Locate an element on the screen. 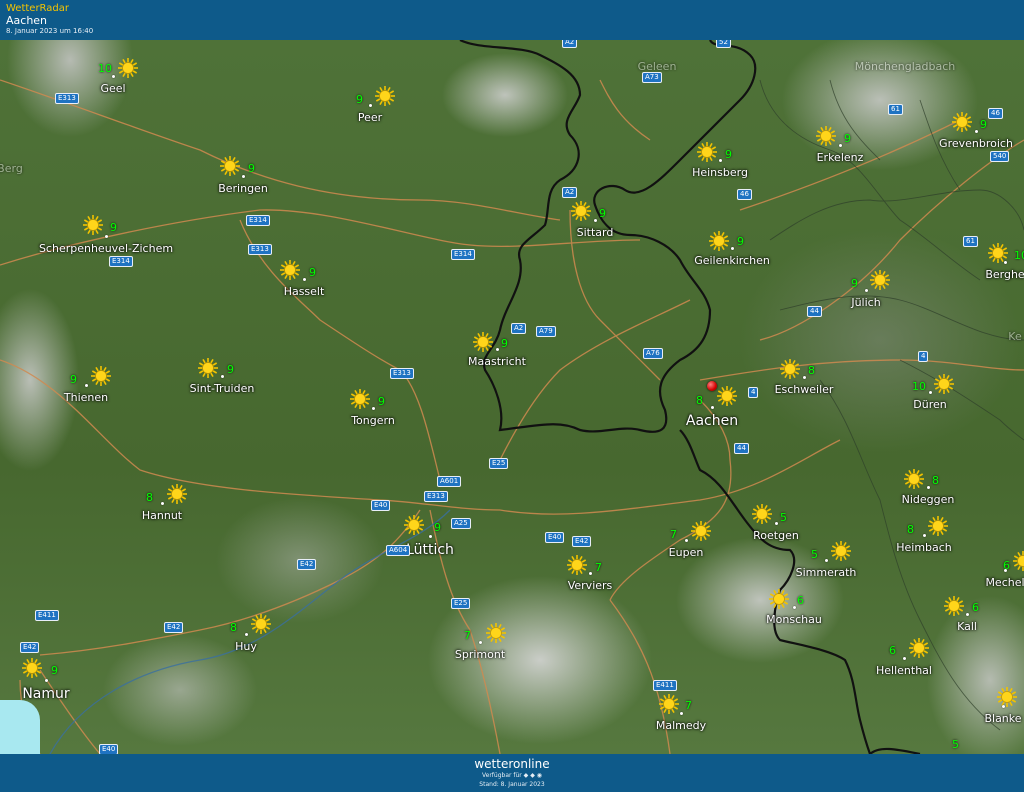  city-label-eupen: Eupen is located at coordinates (686, 552).